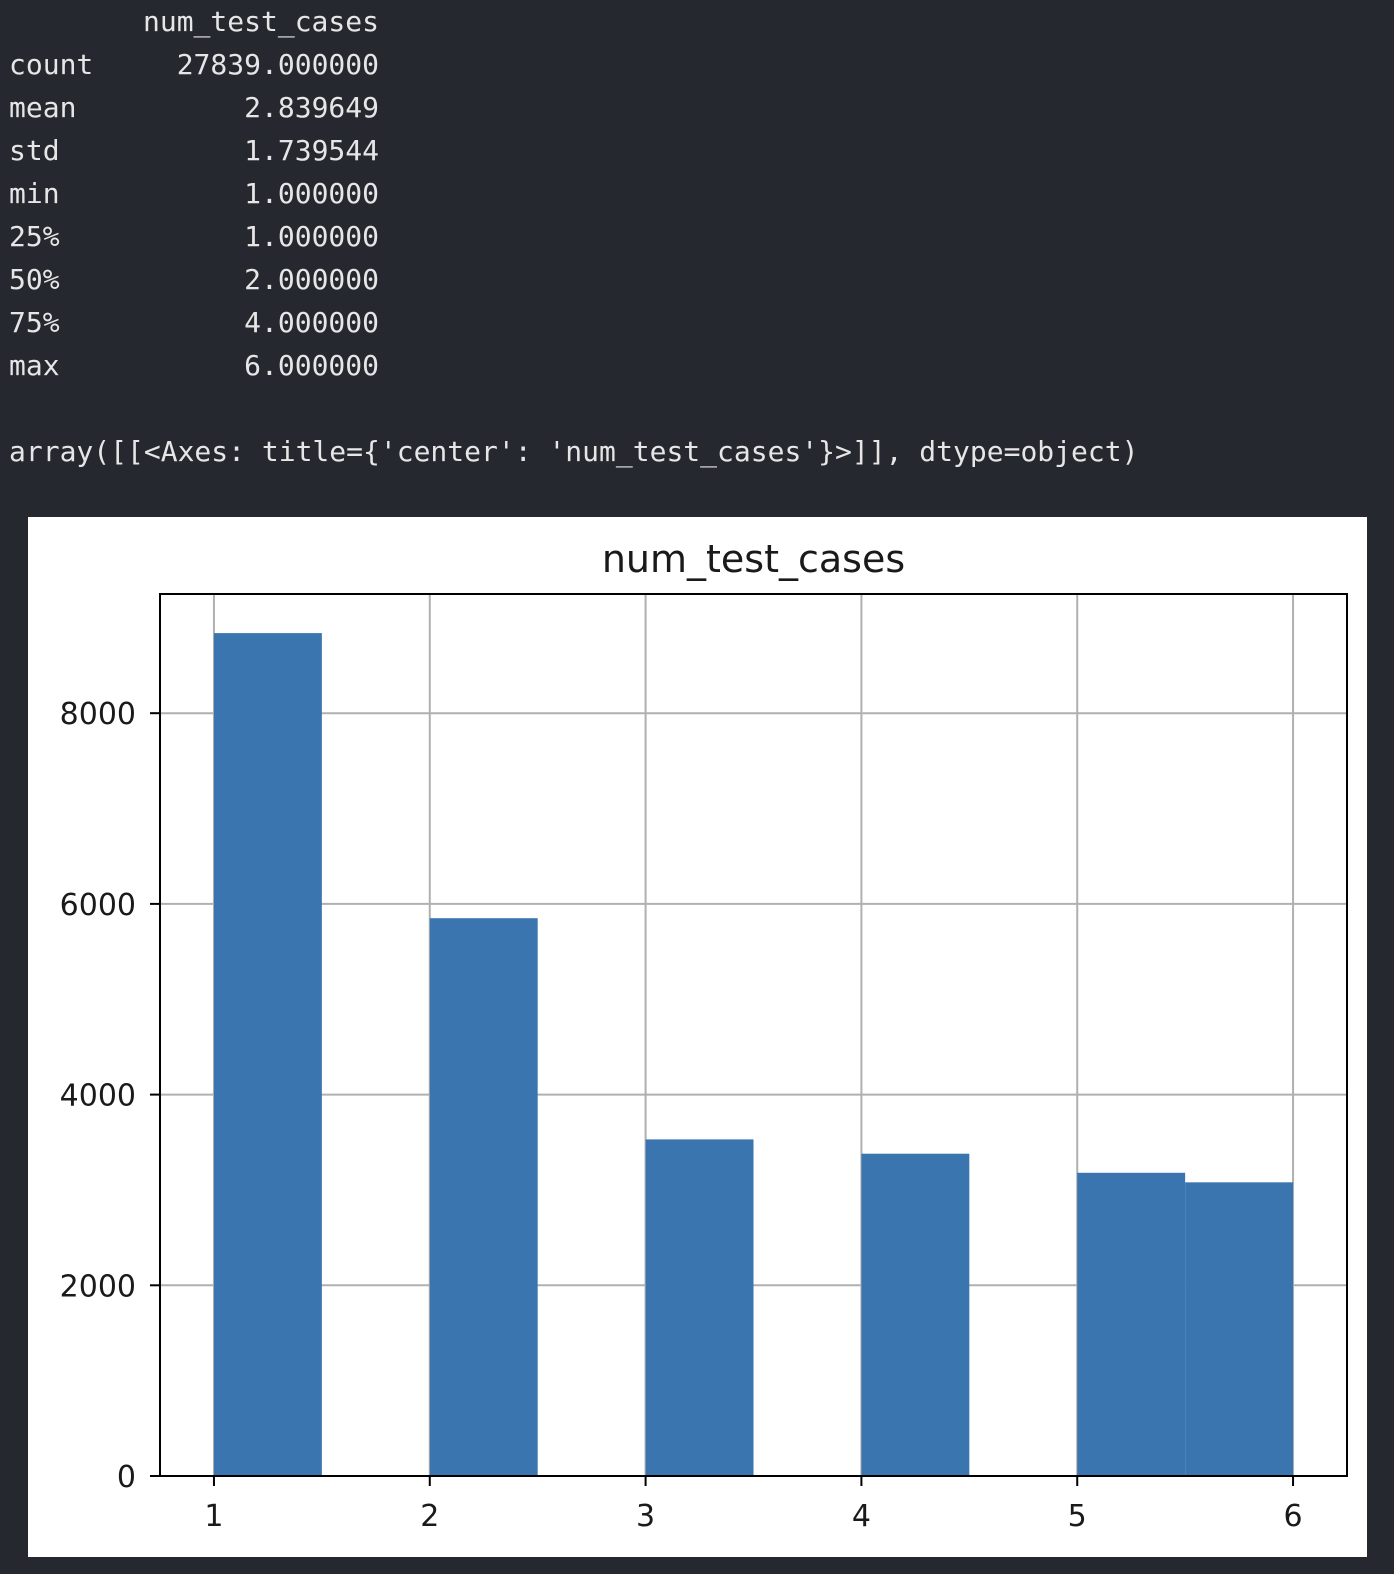 The width and height of the screenshot is (1394, 1574). Describe the element at coordinates (645, 1516) in the screenshot. I see `x-tick-label: 3` at that location.